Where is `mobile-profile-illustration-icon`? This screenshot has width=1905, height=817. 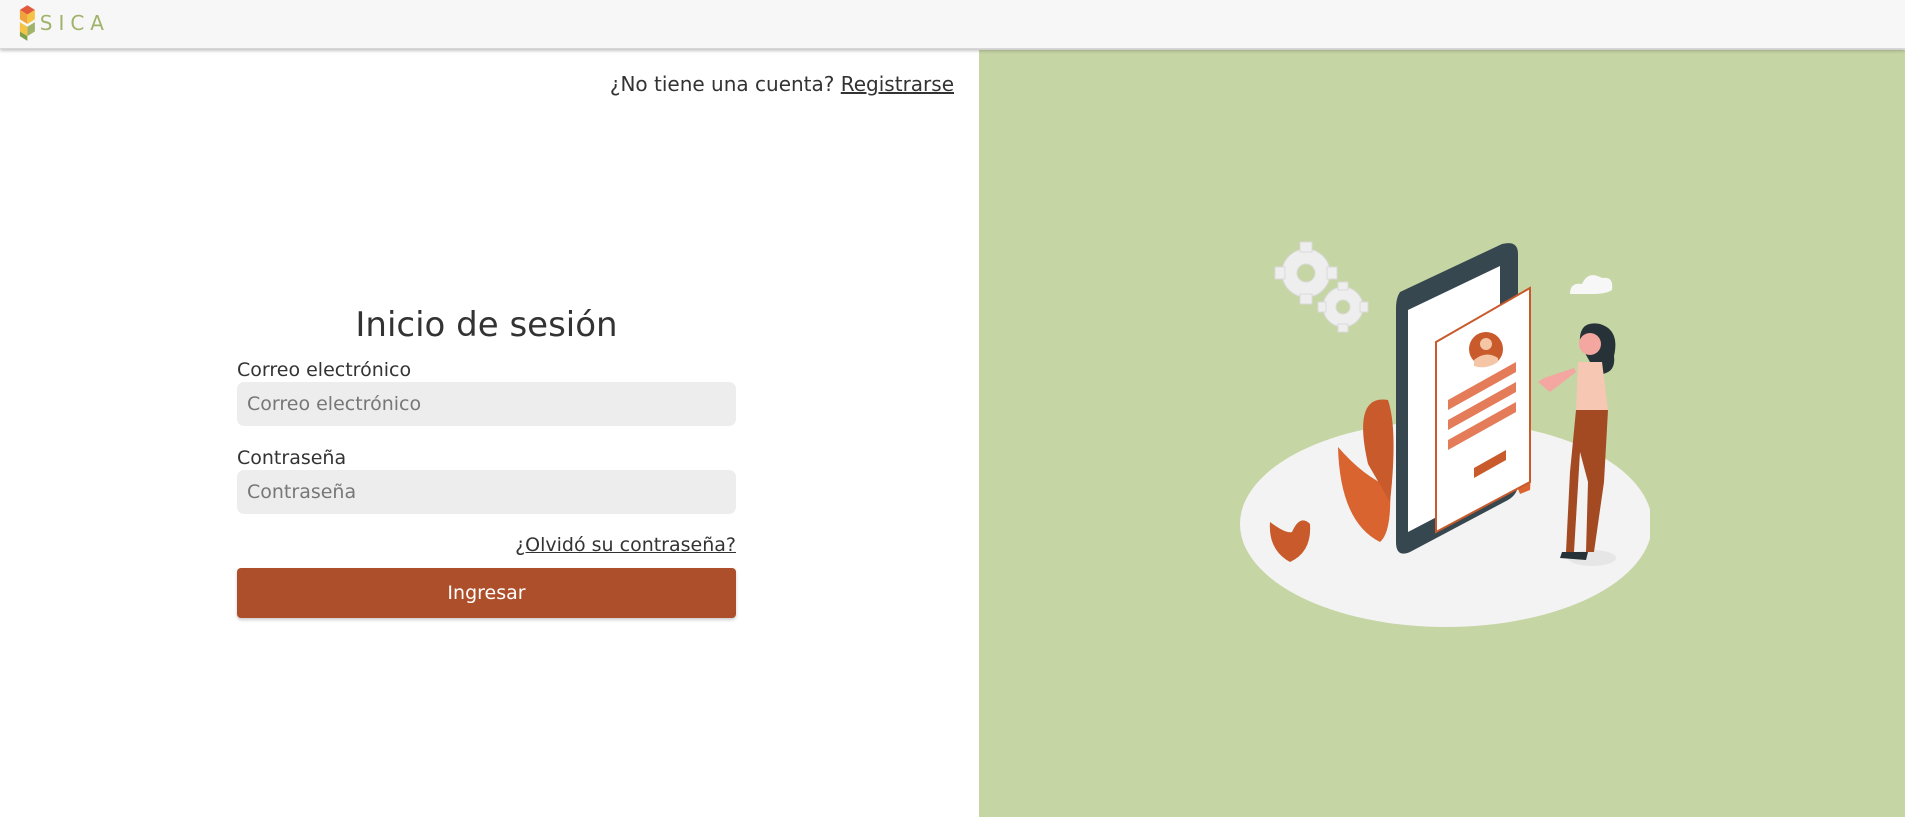
mobile-profile-illustration-icon is located at coordinates (1445, 434).